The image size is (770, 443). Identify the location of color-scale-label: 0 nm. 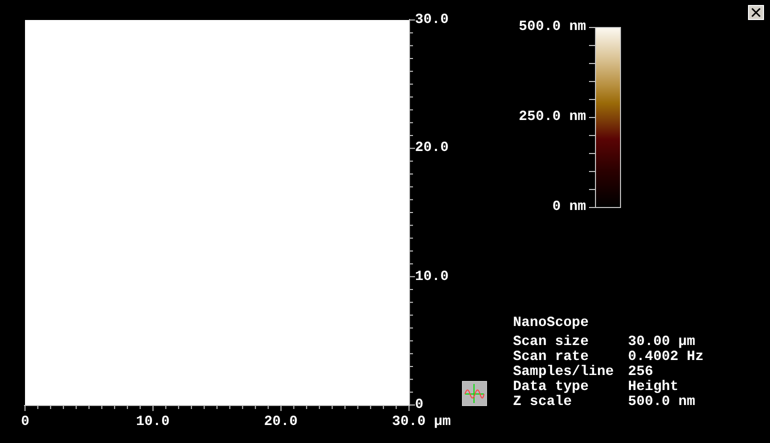
(568, 207).